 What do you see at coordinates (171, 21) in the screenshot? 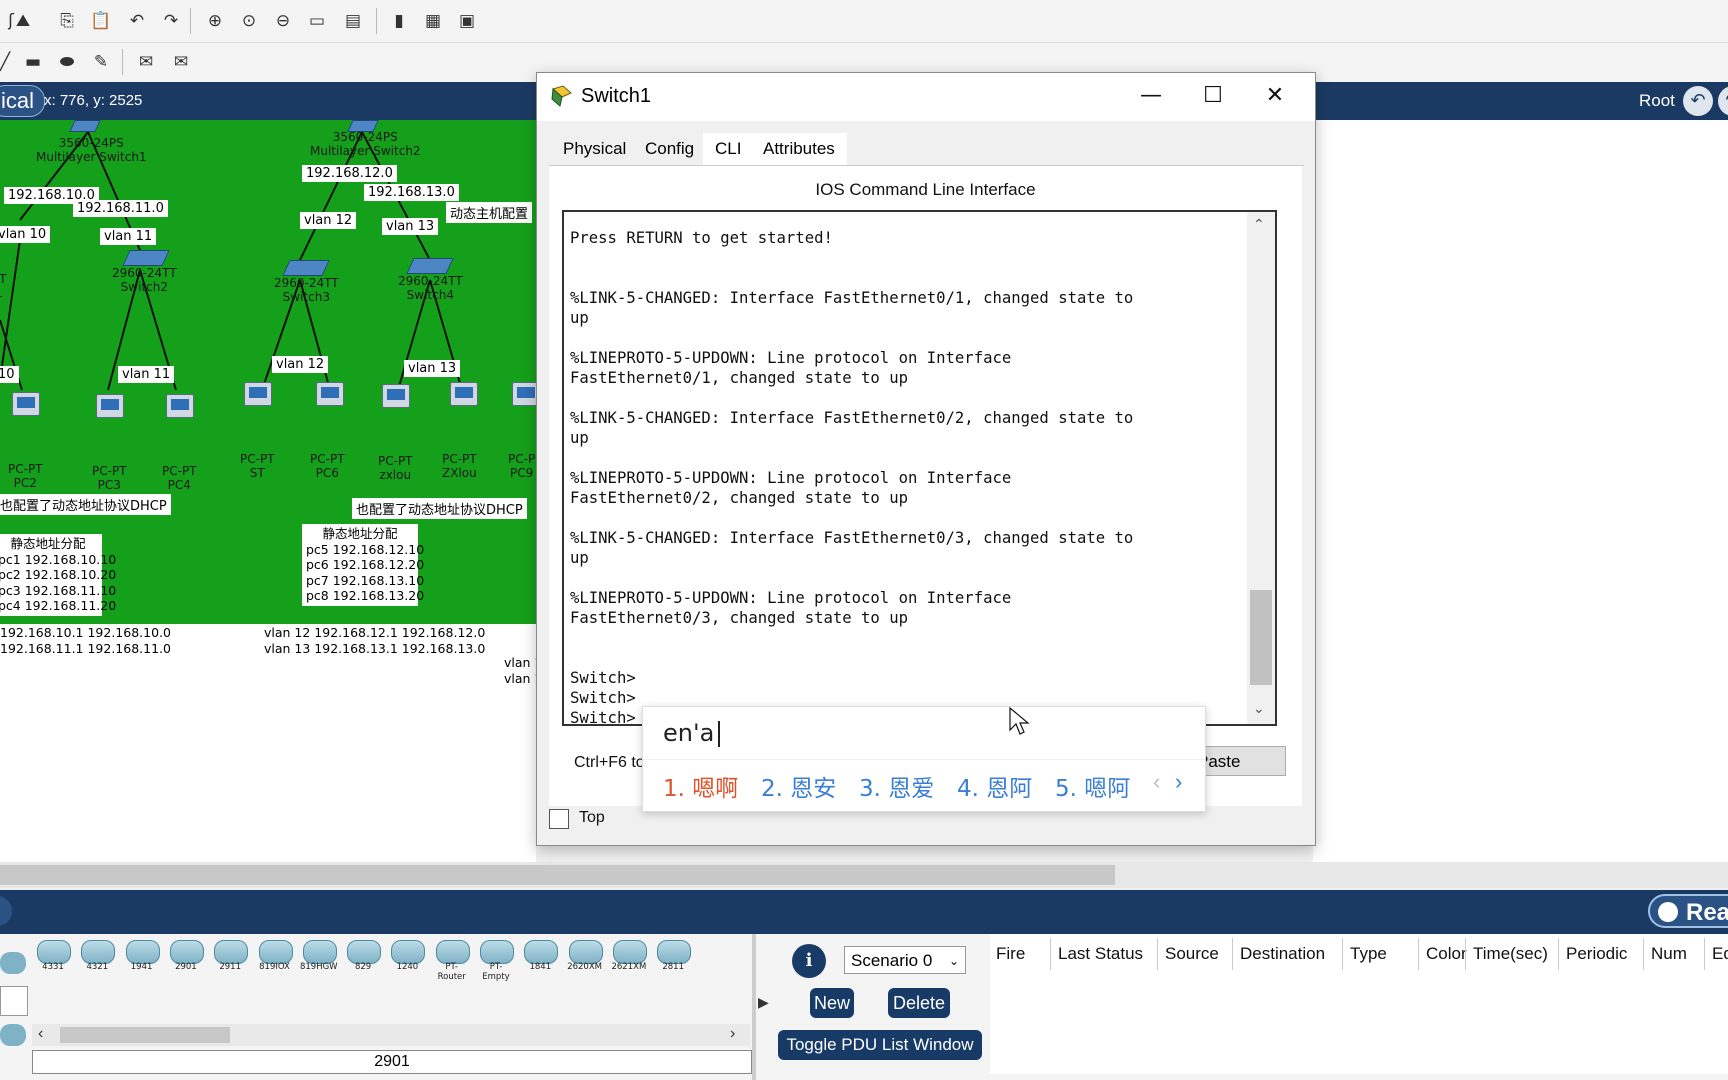
I see `redo-icon: ↷` at bounding box center [171, 21].